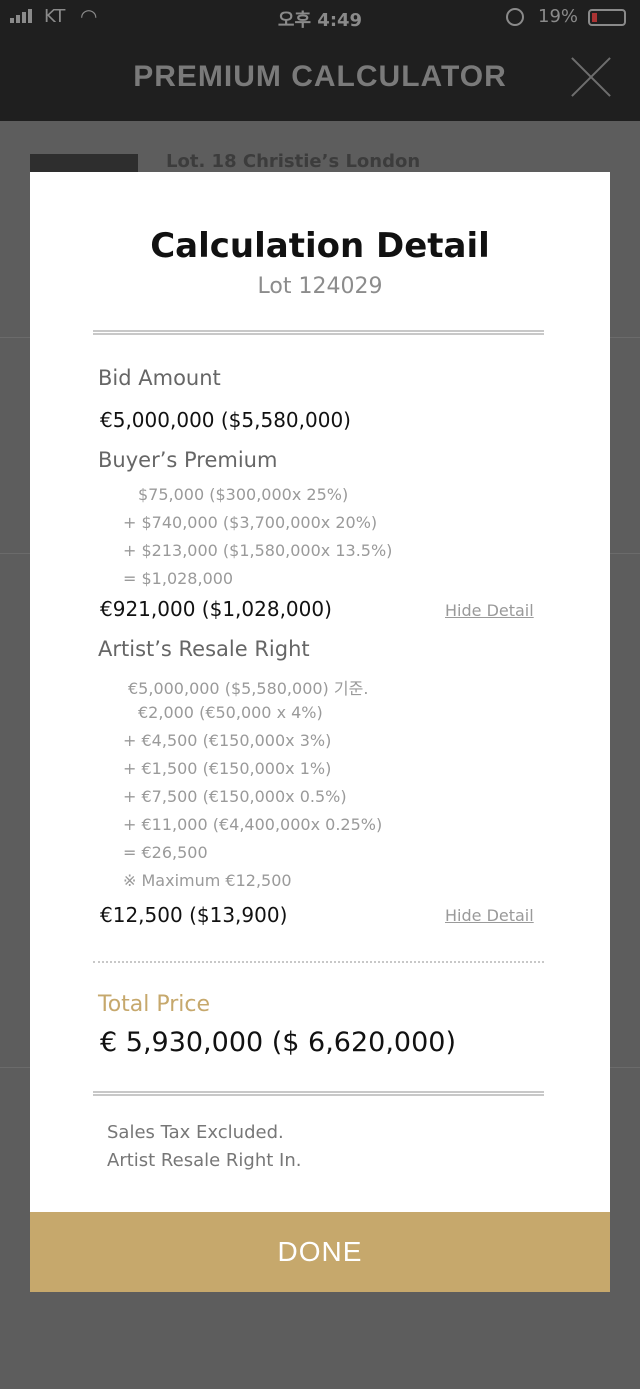 The height and width of the screenshot is (1389, 640). What do you see at coordinates (489, 610) in the screenshot?
I see `hide-premium-detail-link: Hide Detail` at bounding box center [489, 610].